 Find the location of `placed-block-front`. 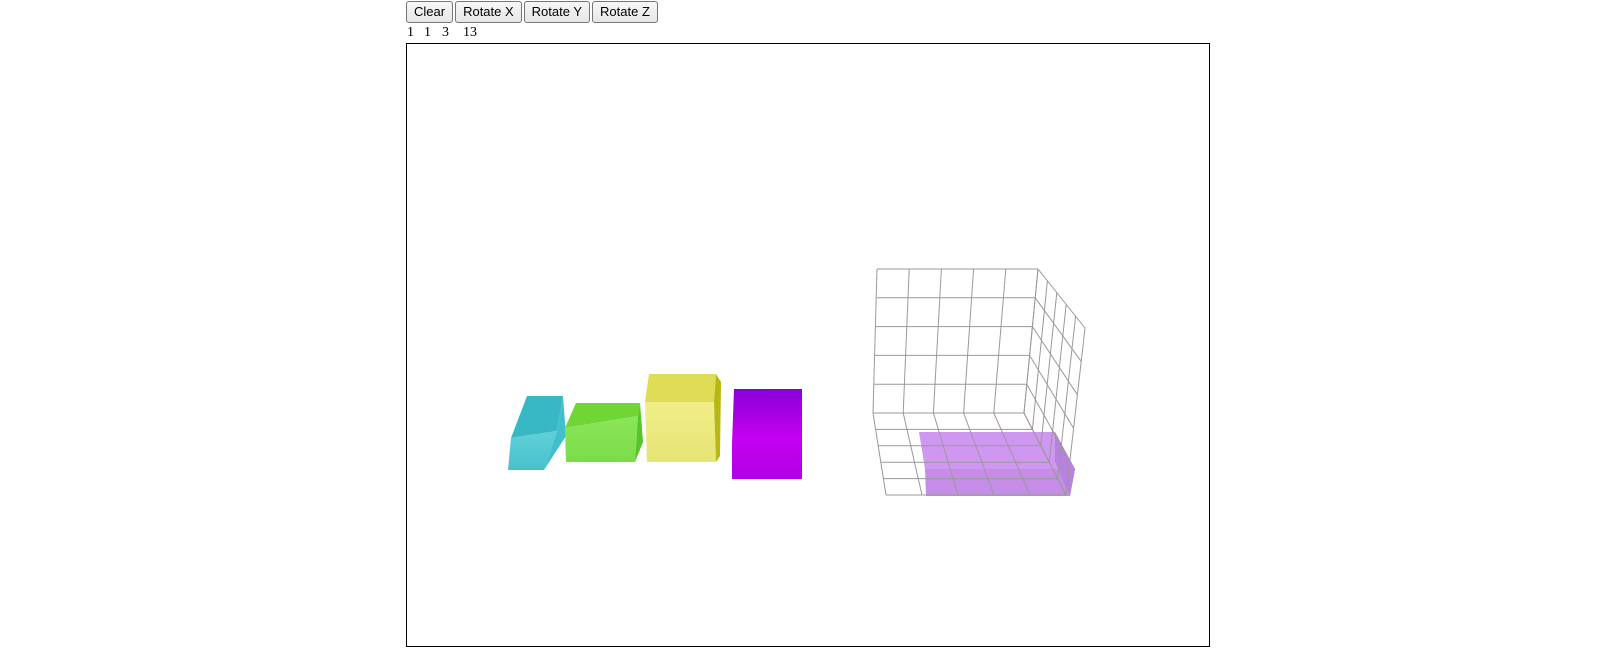

placed-block-front is located at coordinates (1000, 482).